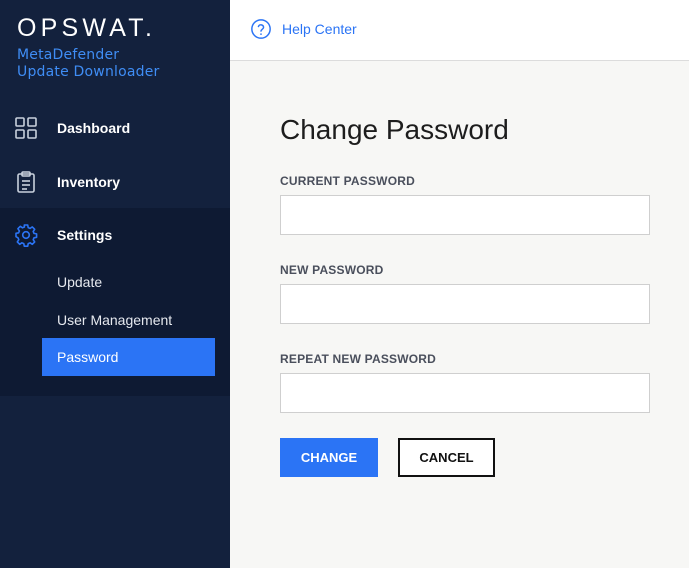 This screenshot has width=689, height=568. Describe the element at coordinates (26, 235) in the screenshot. I see `gear-icon` at that location.